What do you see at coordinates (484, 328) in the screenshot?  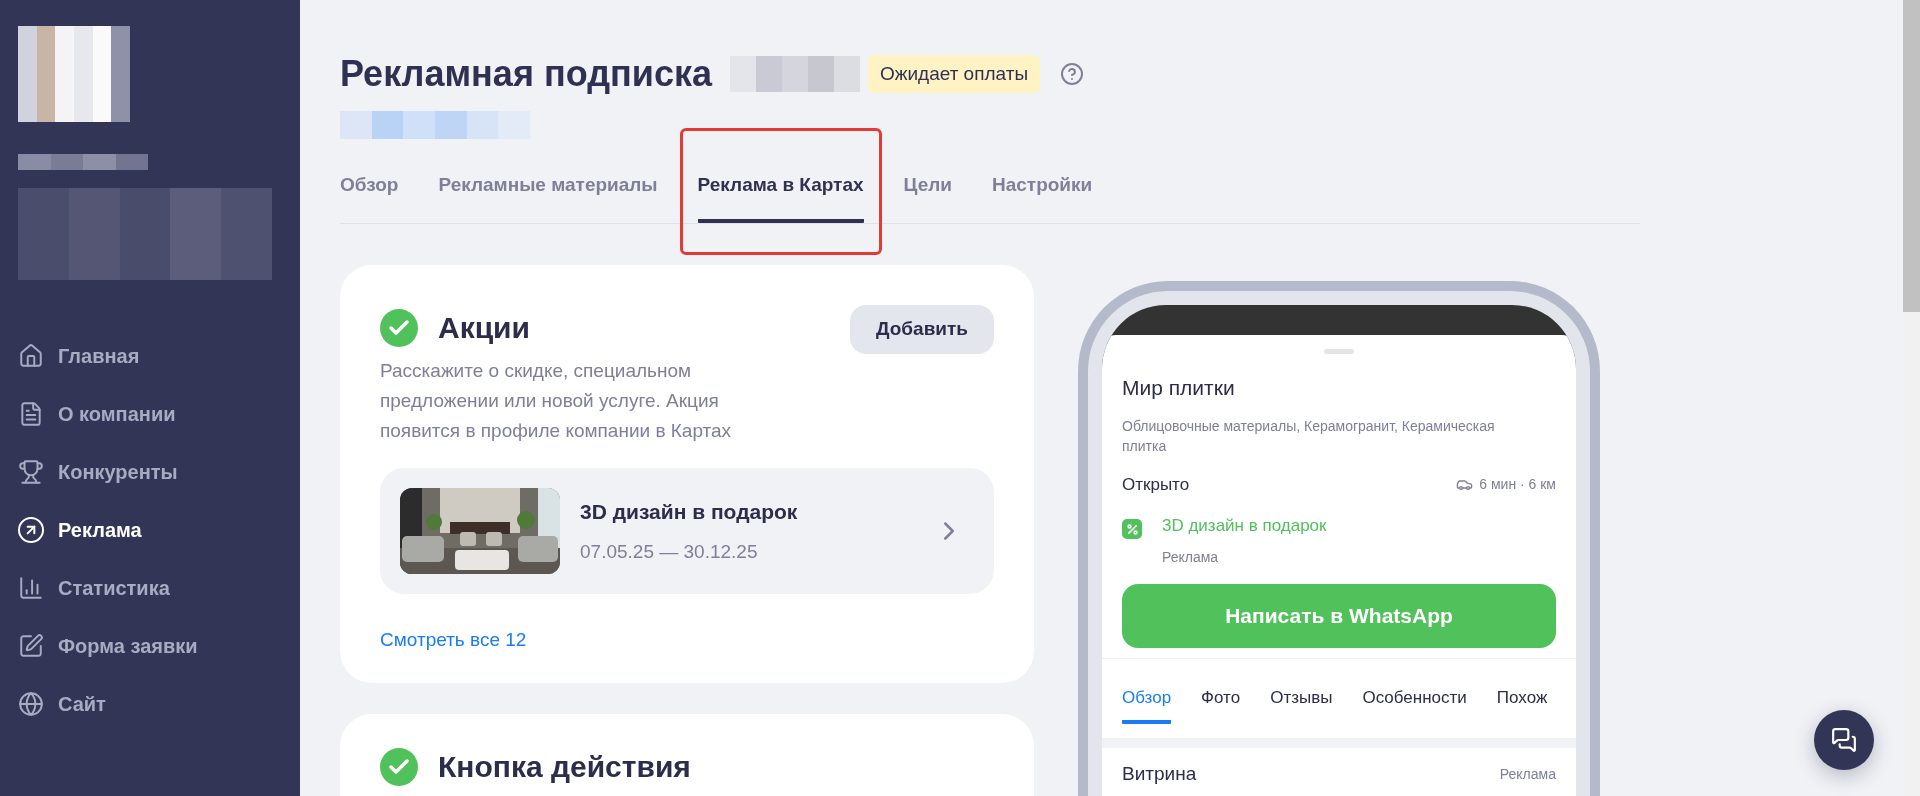 I see `card-title: Акции` at bounding box center [484, 328].